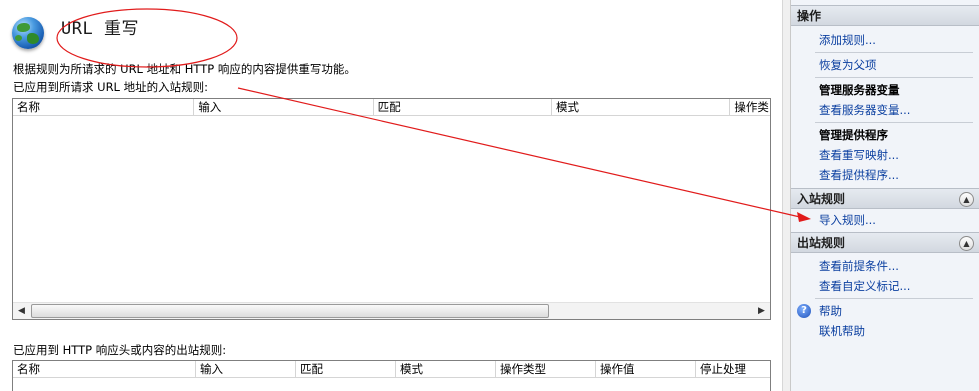 The image size is (979, 391). What do you see at coordinates (290, 311) in the screenshot?
I see `scroll-thumb` at bounding box center [290, 311].